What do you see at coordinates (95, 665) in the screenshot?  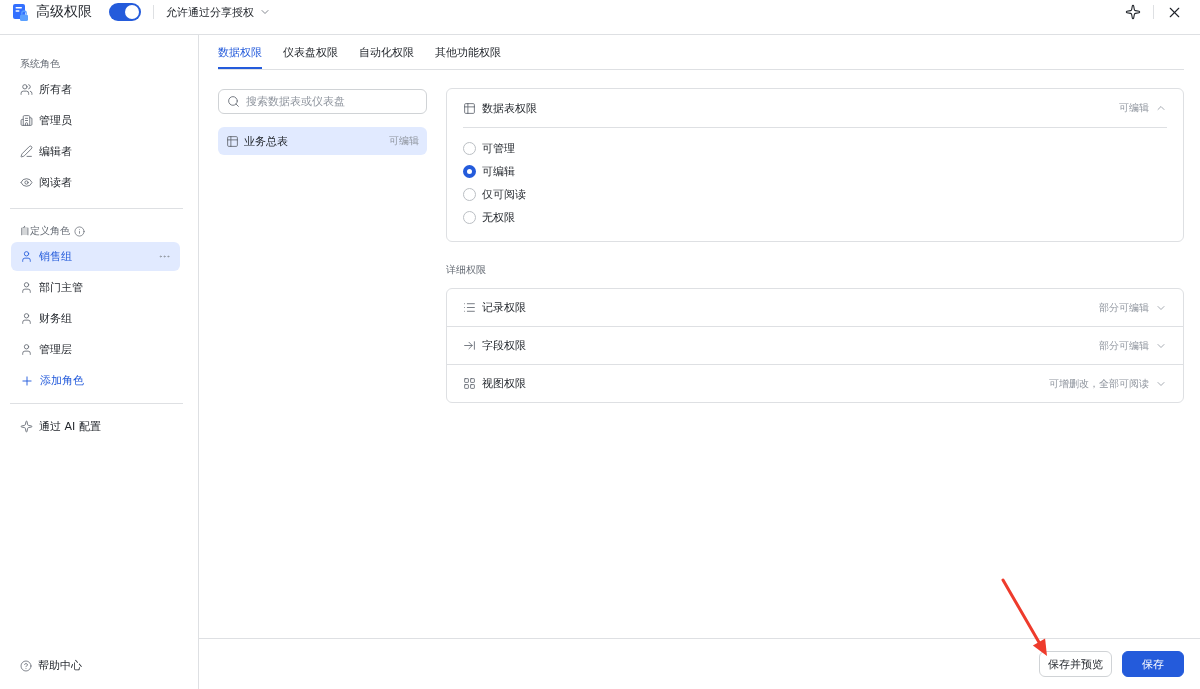 I see `help-center-link: 帮助中心` at bounding box center [95, 665].